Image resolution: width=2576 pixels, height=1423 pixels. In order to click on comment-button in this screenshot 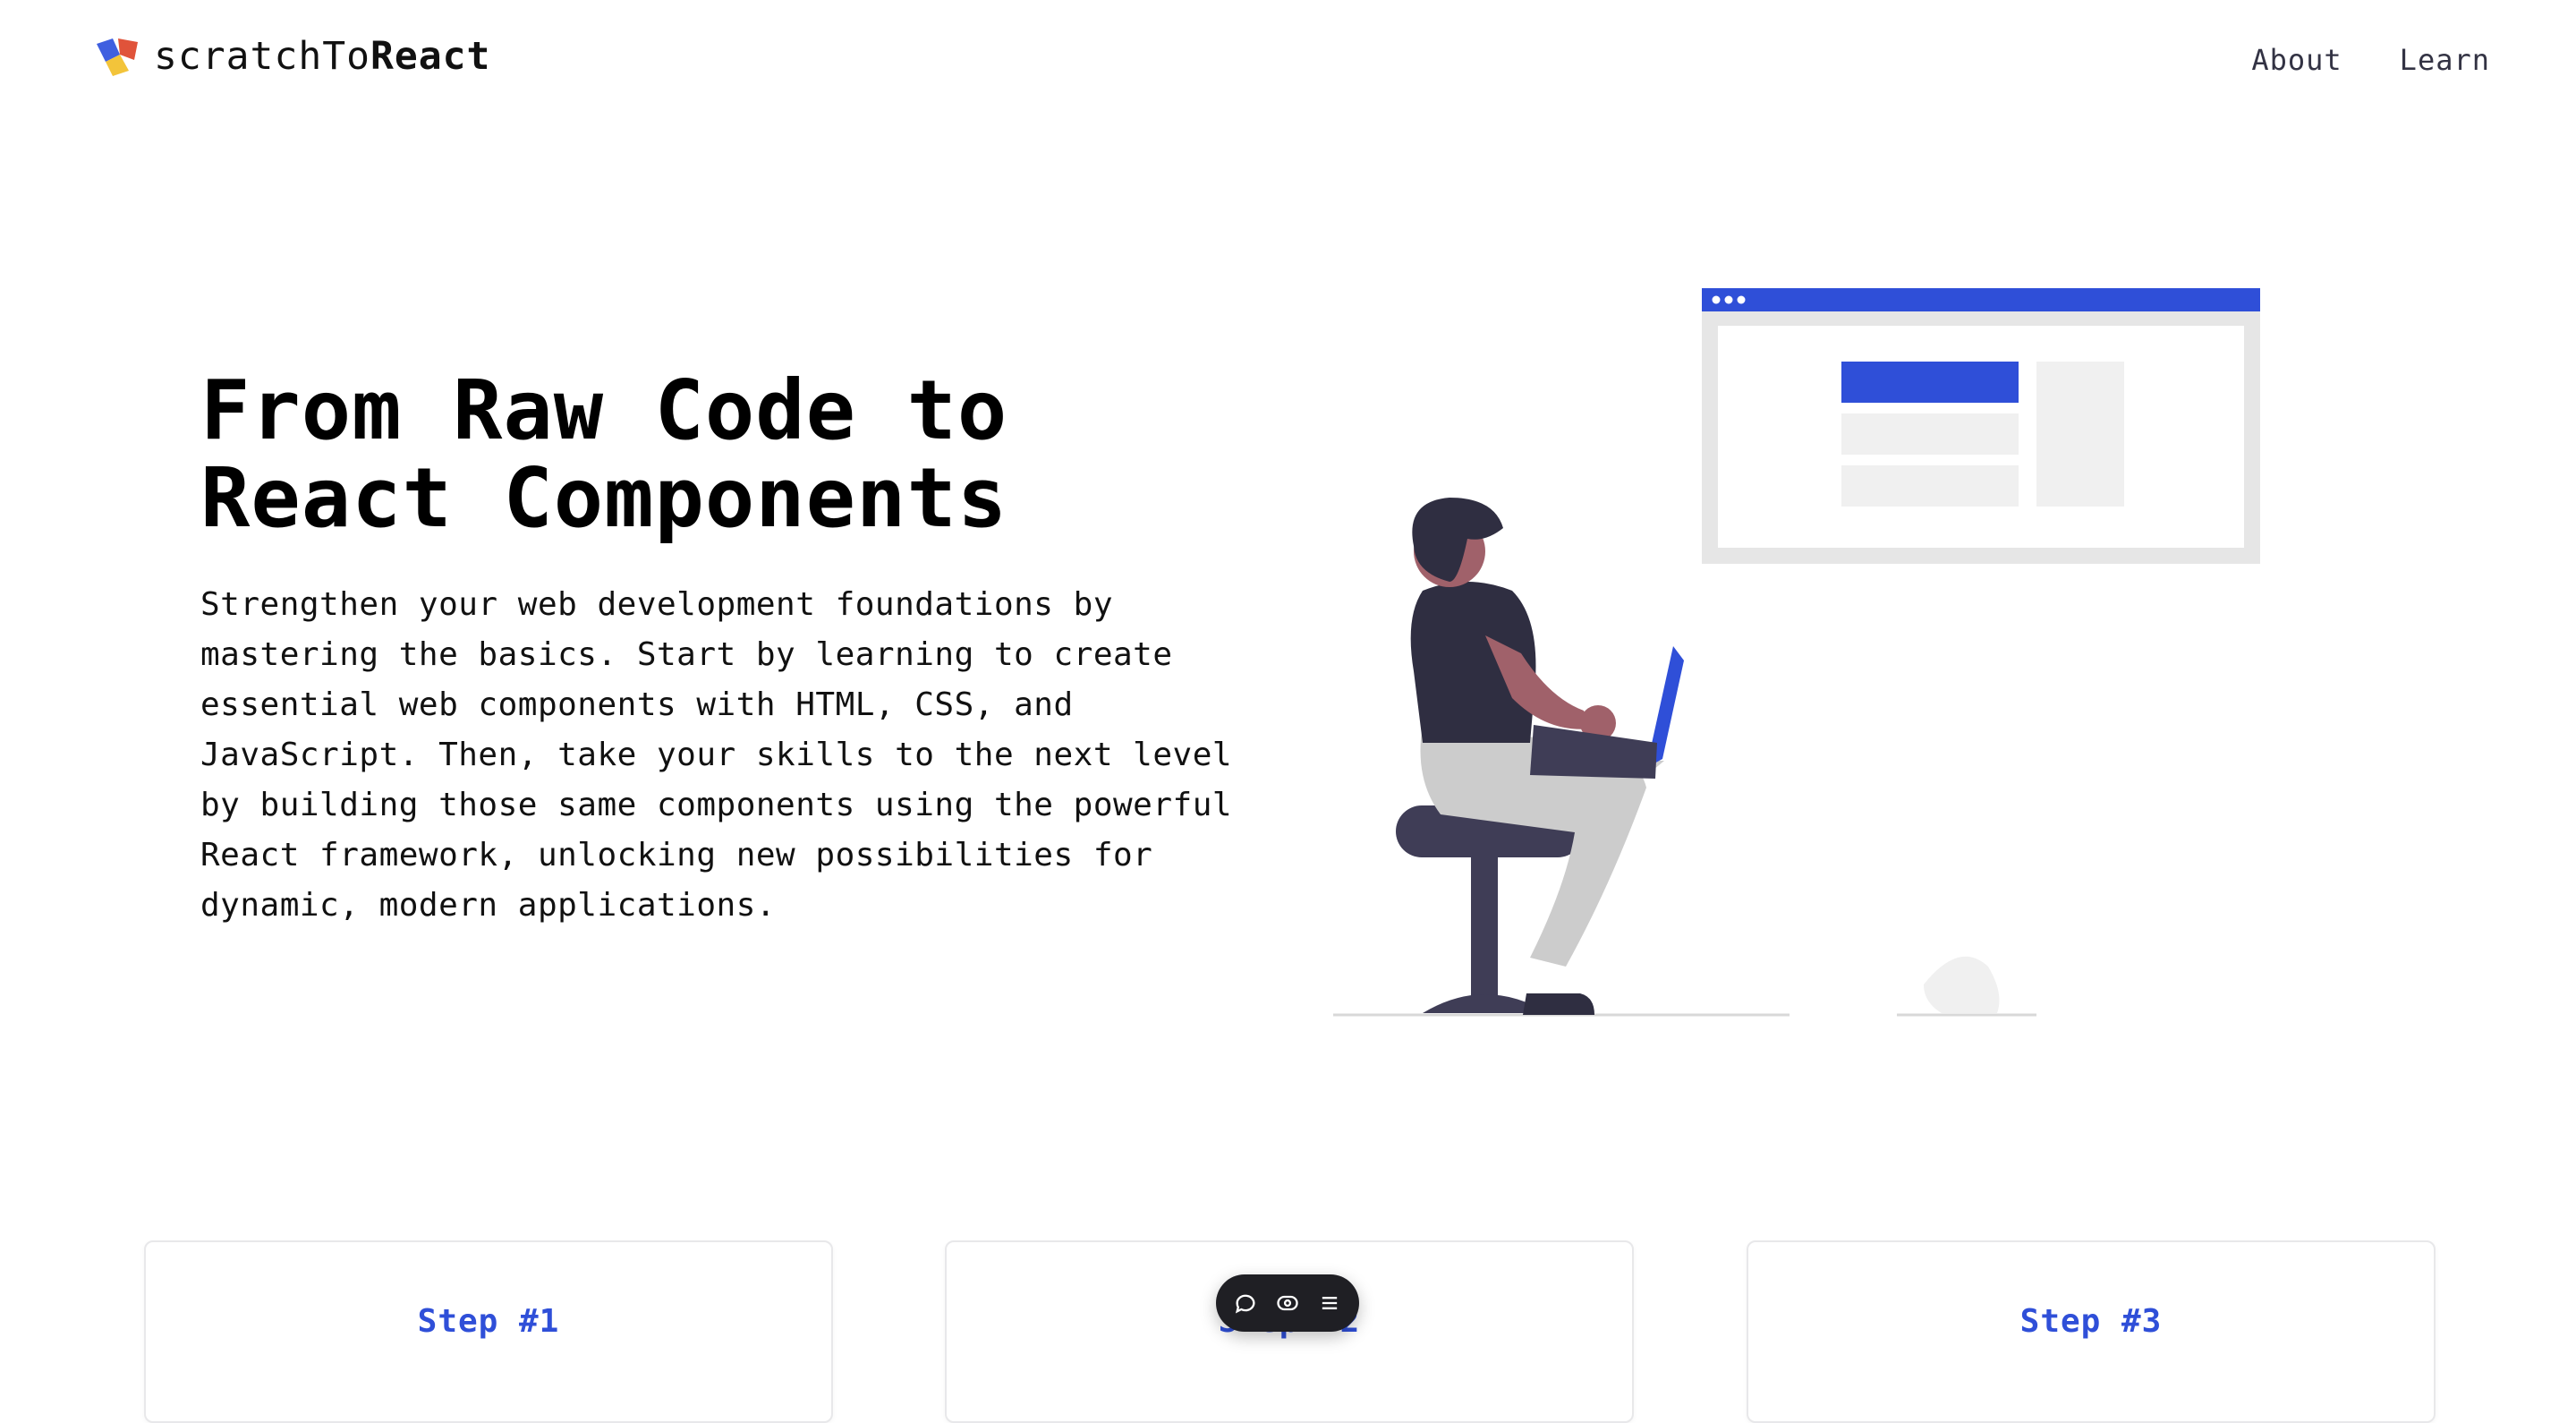, I will do `click(1245, 1303)`.